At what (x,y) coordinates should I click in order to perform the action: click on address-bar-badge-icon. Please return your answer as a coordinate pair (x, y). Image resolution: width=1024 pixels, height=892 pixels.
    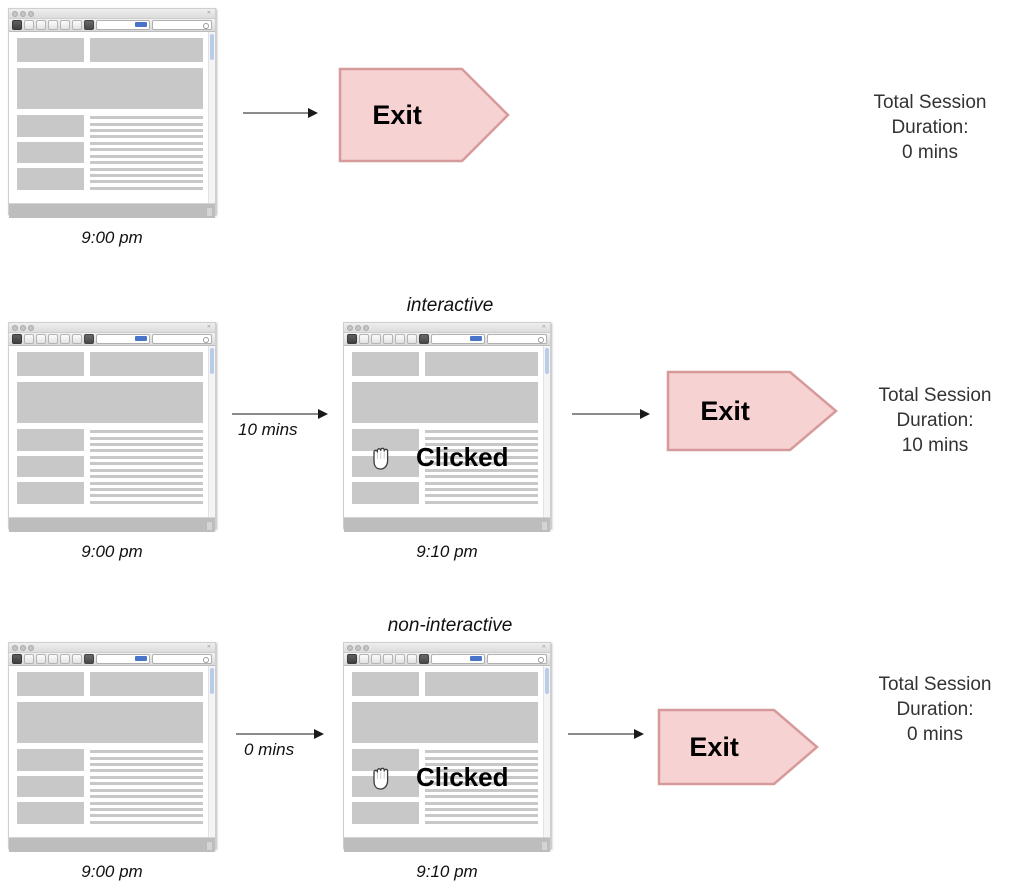
    Looking at the image, I should click on (476, 658).